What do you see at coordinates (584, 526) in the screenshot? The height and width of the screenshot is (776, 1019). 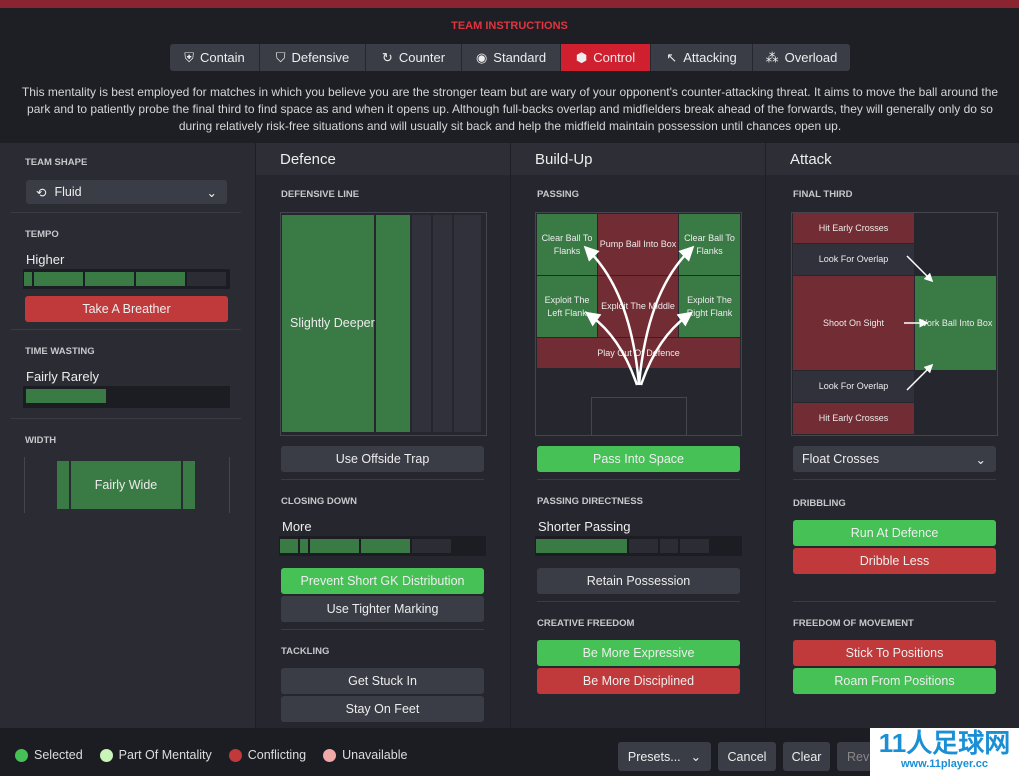 I see `passing-directness-value: Shorter Passing` at bounding box center [584, 526].